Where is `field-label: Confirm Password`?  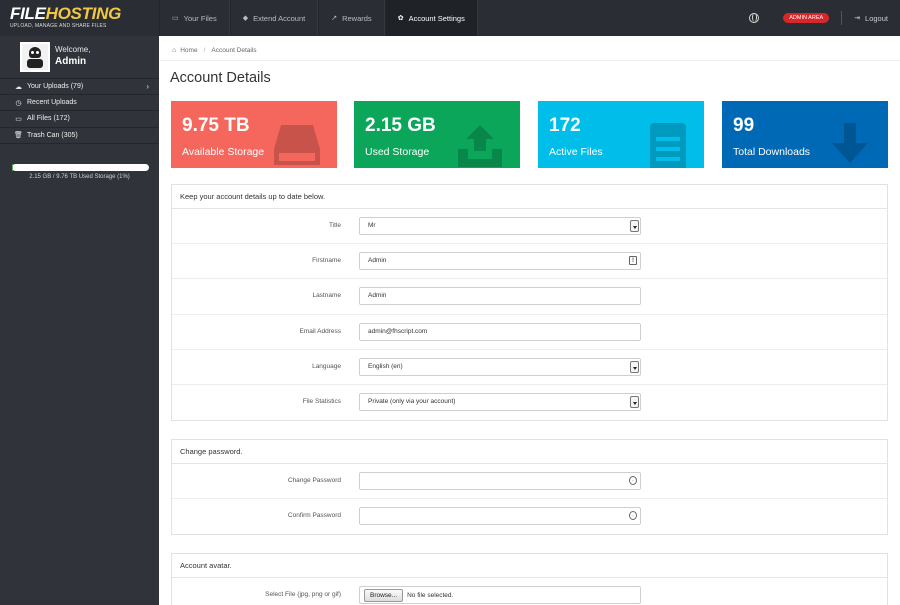
field-label: Confirm Password is located at coordinates (314, 516).